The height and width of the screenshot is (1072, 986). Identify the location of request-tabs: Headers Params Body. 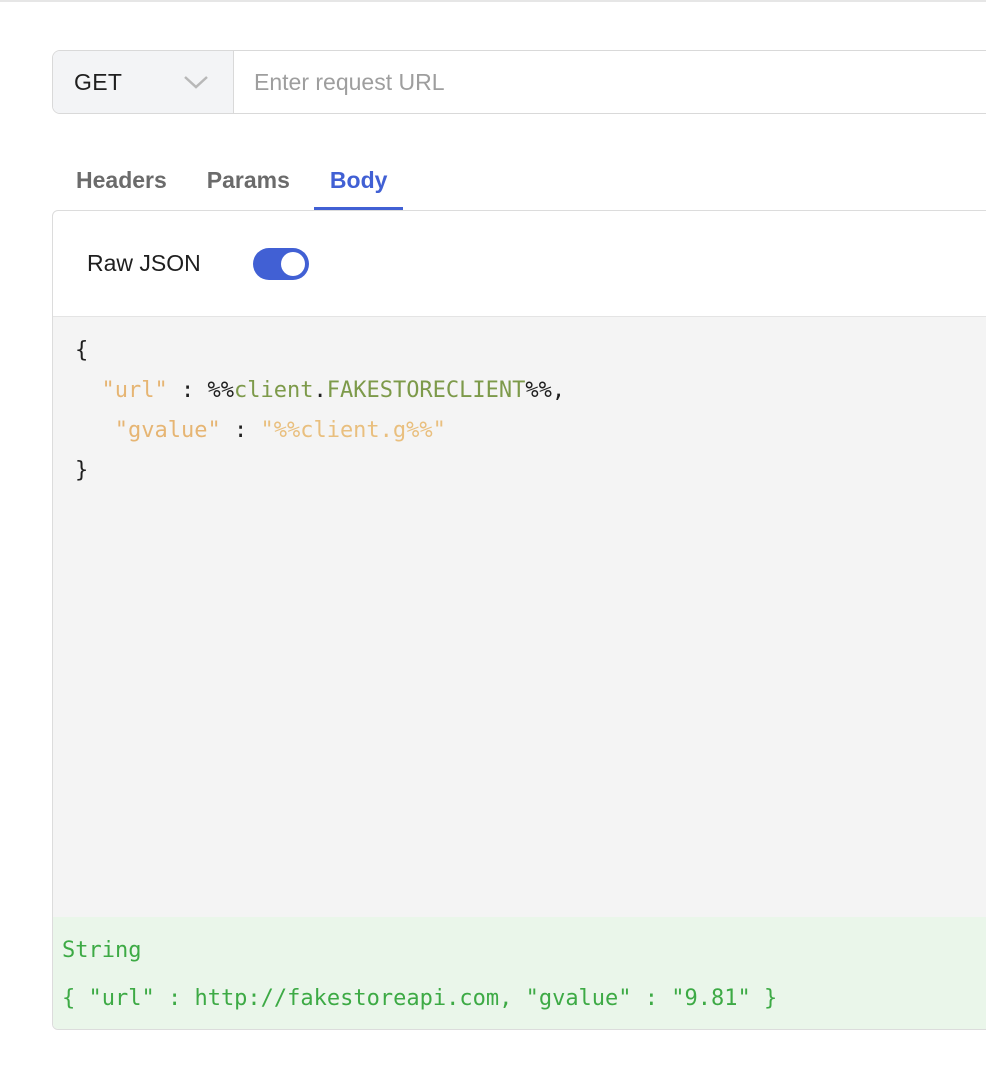
(235, 180).